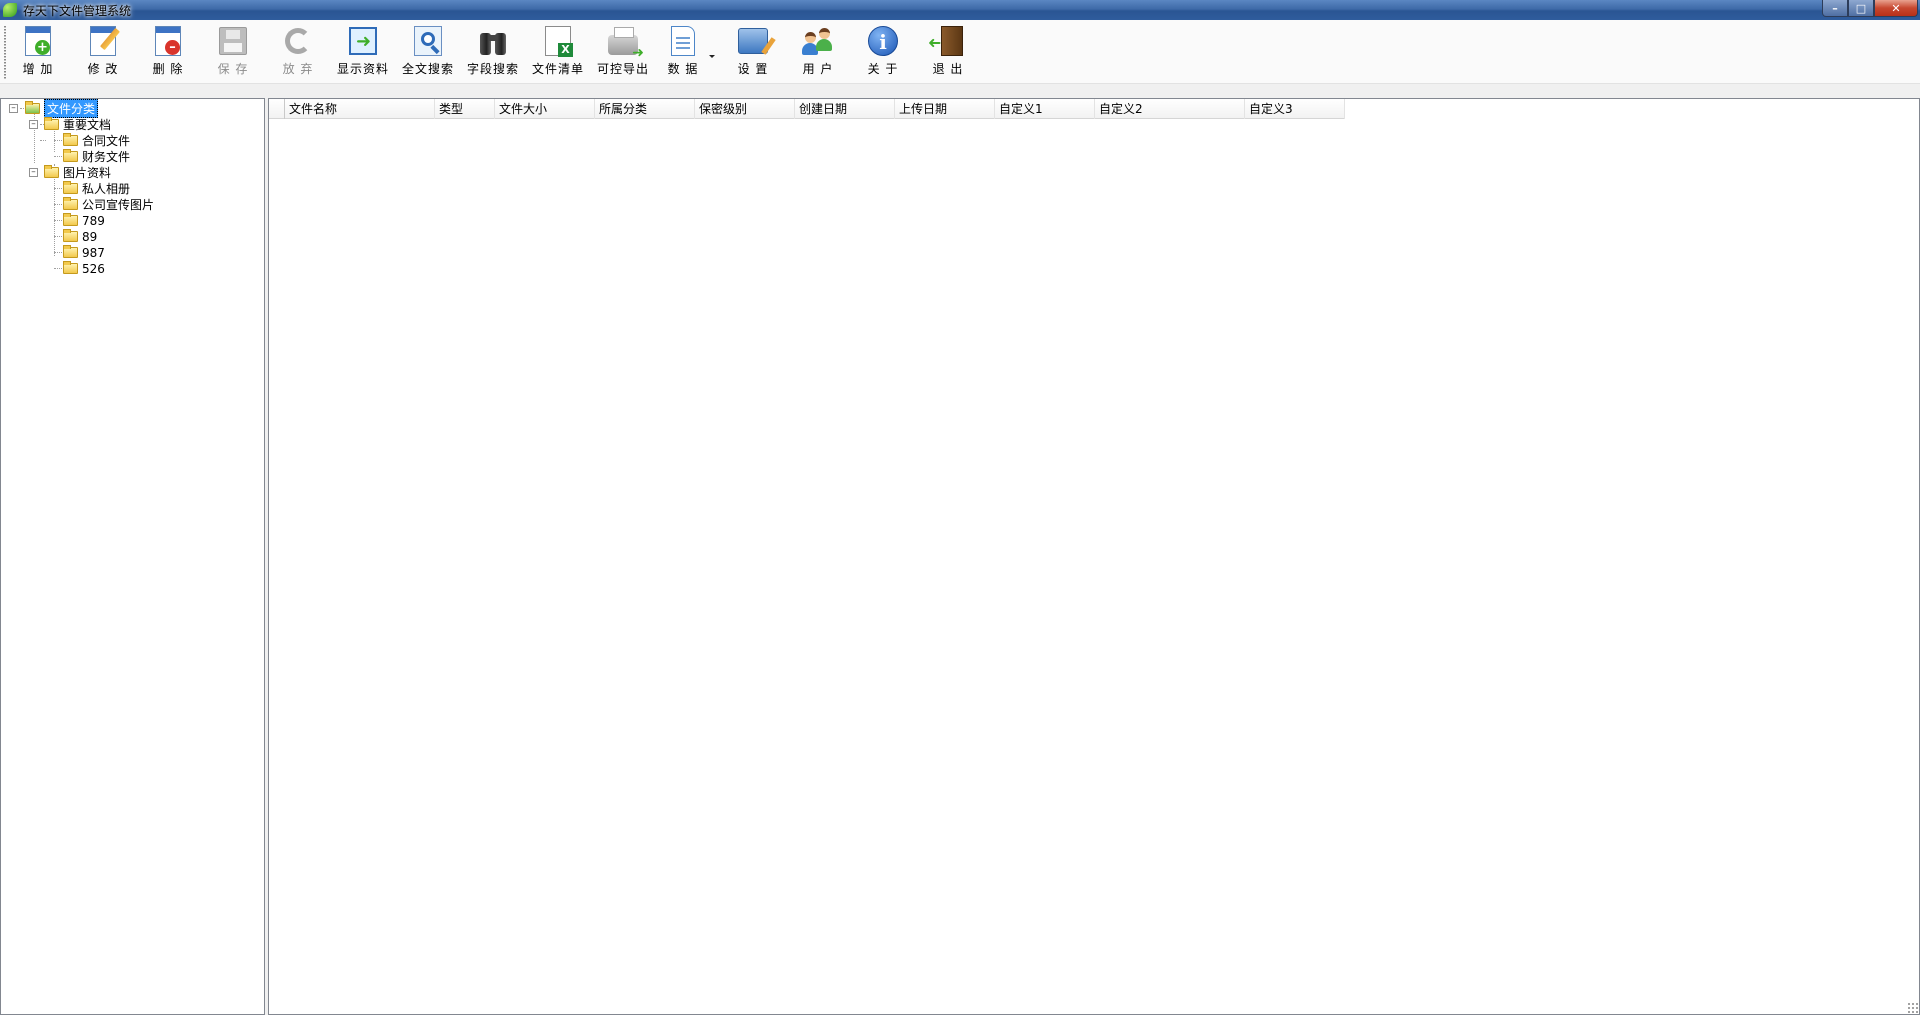  I want to click on exit-button: 退 出, so click(948, 52).